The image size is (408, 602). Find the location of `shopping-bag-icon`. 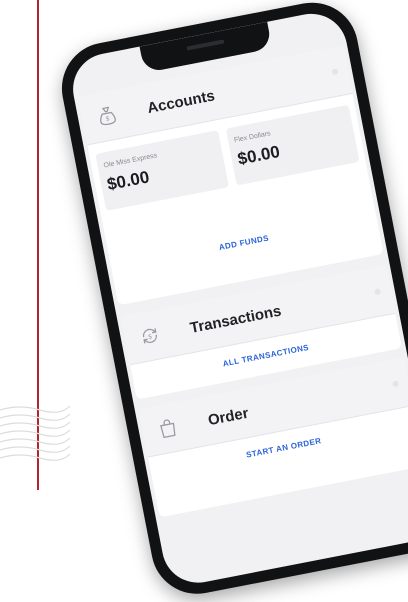

shopping-bag-icon is located at coordinates (168, 429).